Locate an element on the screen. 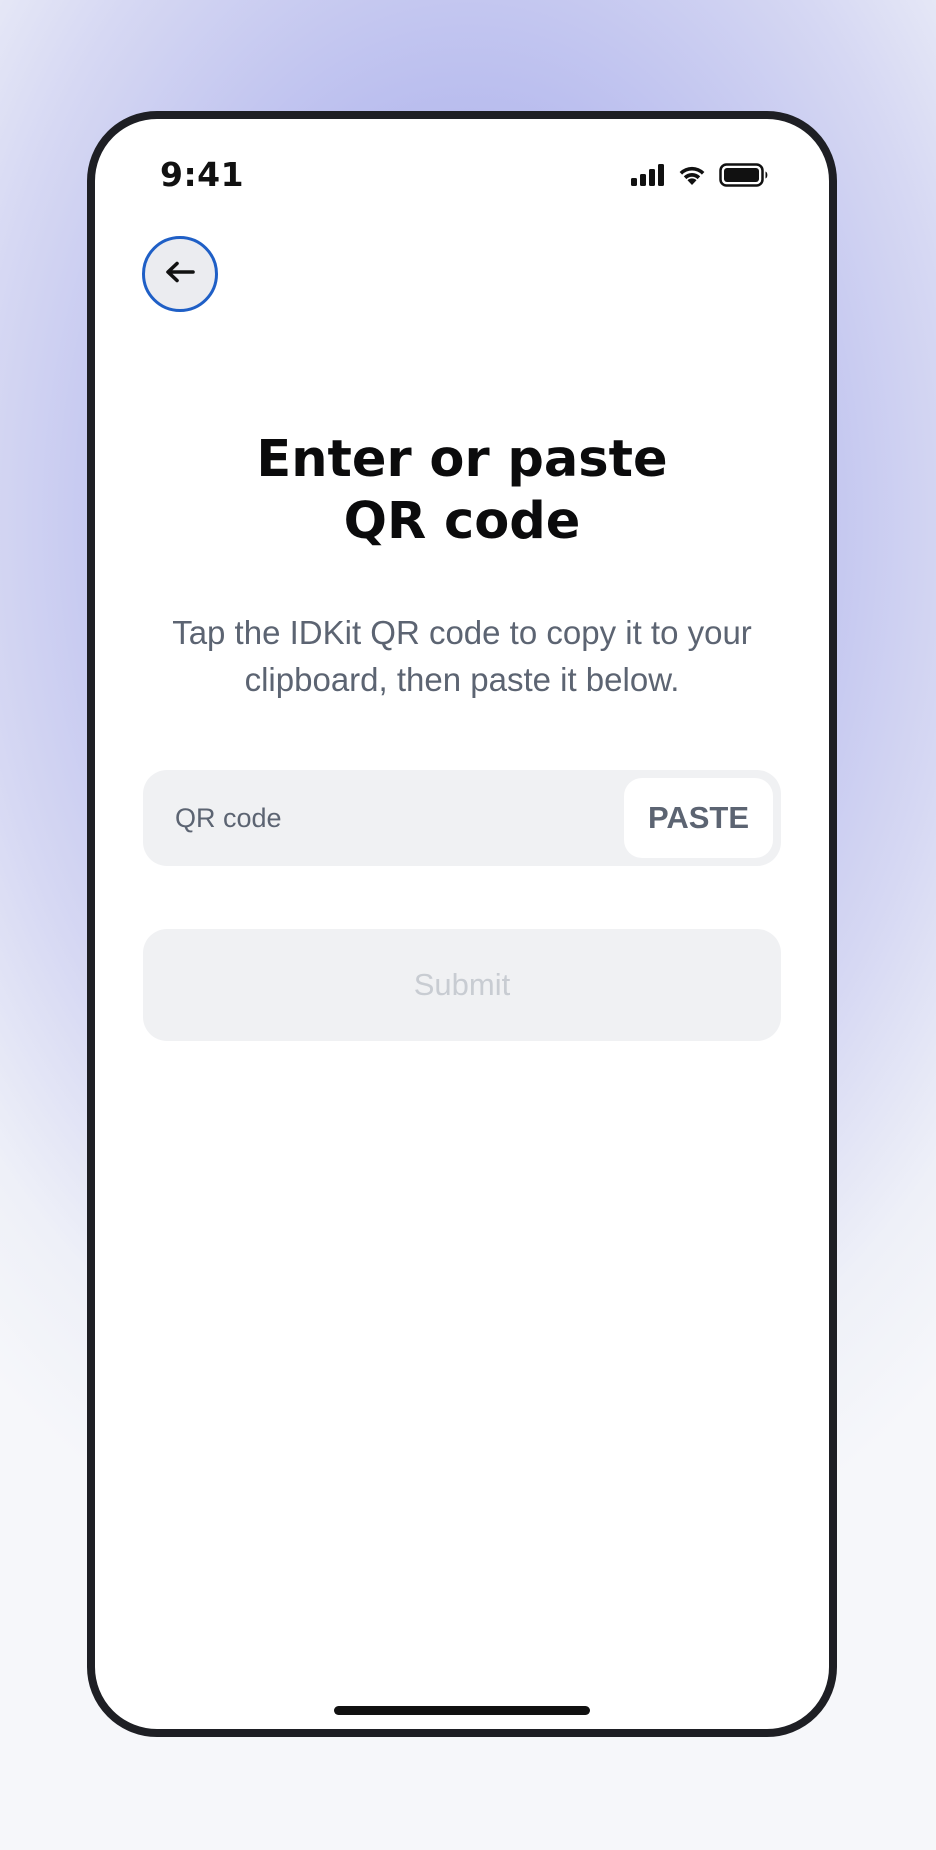 This screenshot has height=1850, width=936. status-bar: 9:41 is located at coordinates (462, 174).